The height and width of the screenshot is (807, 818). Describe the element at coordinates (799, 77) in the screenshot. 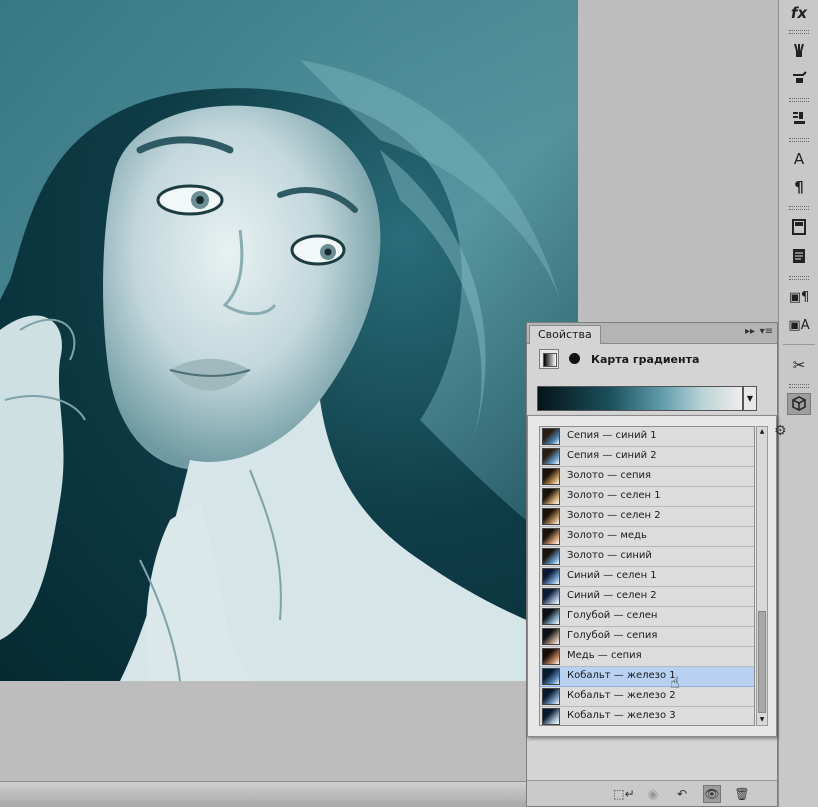

I see `clone-source-icon` at that location.